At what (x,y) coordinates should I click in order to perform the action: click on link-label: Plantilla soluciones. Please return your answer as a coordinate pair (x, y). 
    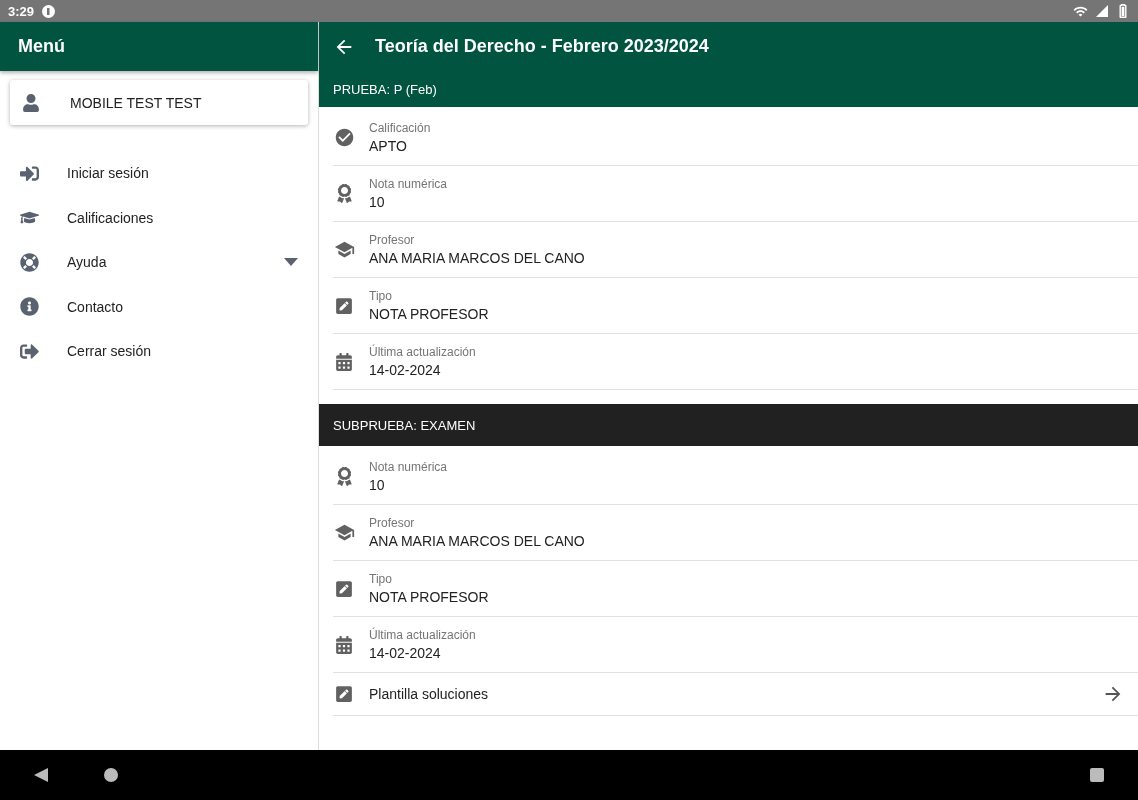
    Looking at the image, I should click on (429, 694).